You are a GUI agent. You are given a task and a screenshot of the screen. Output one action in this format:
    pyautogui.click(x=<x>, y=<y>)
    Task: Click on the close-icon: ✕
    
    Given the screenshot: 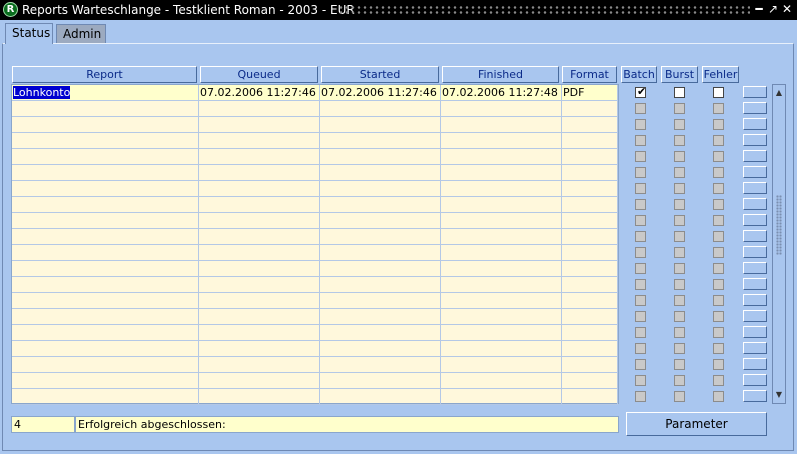 What is the action you would take?
    pyautogui.click(x=787, y=9)
    